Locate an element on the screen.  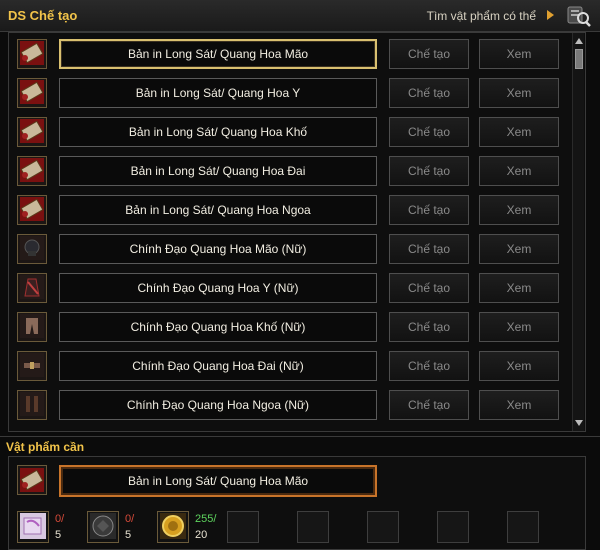
recipe-name-button: Chính Đạo Quang Hoa Mão (Nữ) is located at coordinates (218, 249).